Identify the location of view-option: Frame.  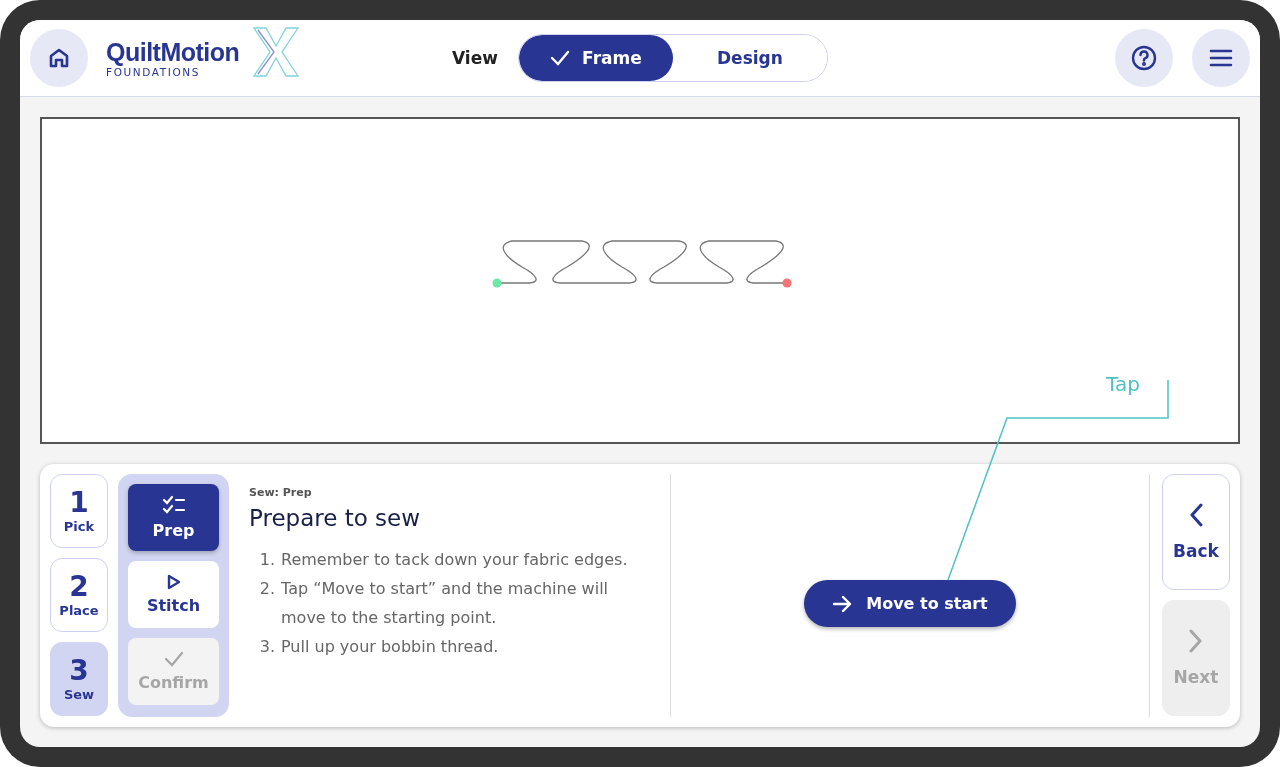
(595, 58).